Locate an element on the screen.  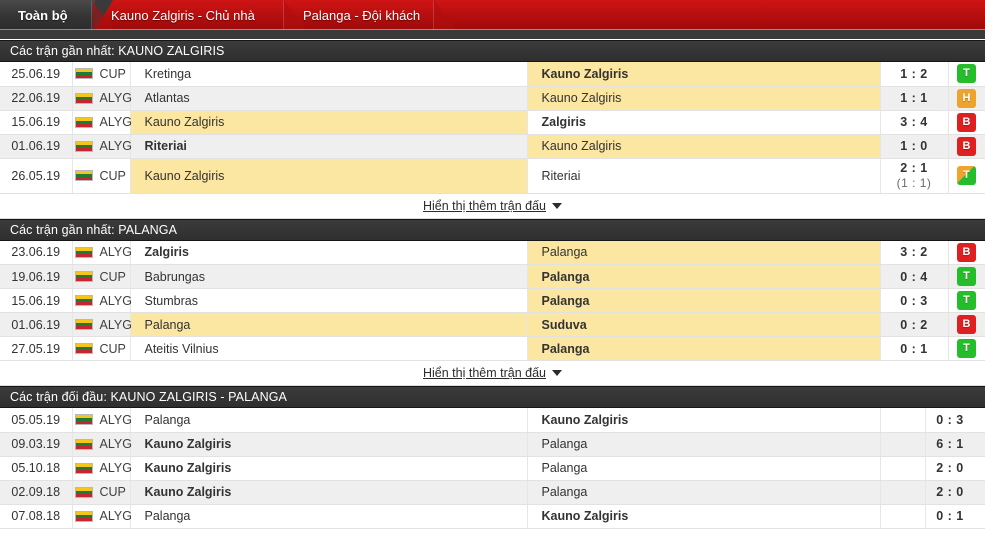
table-row: 19.06.19 CUP Babrungas Palanga 0 : 4 T is located at coordinates (492, 276).